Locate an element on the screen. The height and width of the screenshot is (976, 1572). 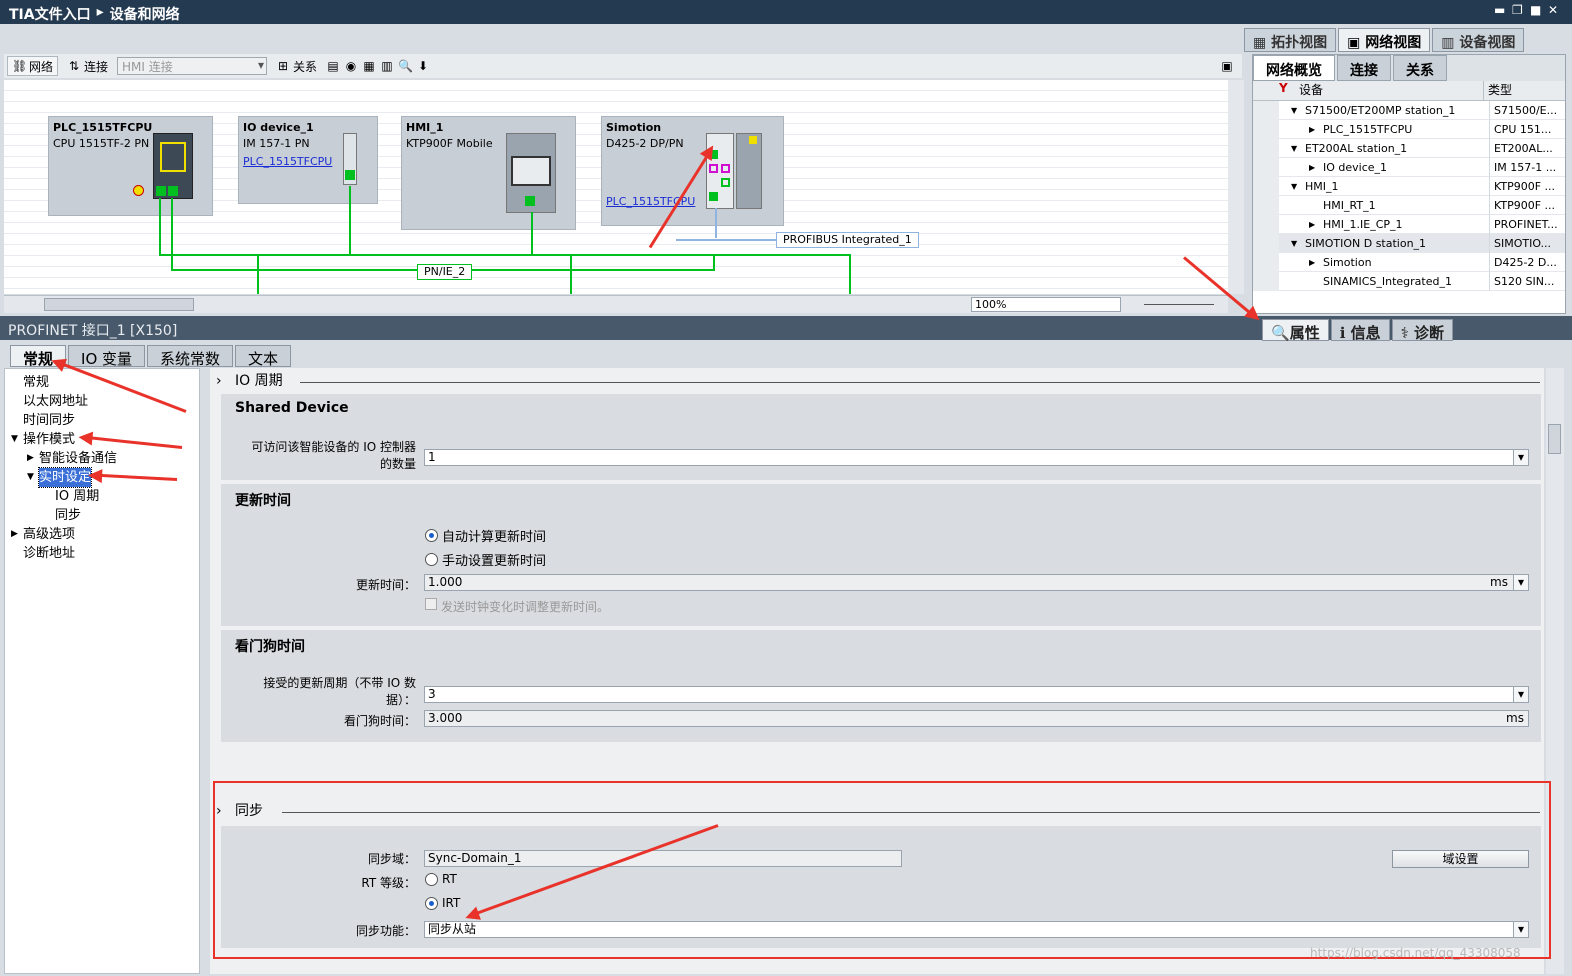
table-icon: ▥ is located at coordinates (387, 66).